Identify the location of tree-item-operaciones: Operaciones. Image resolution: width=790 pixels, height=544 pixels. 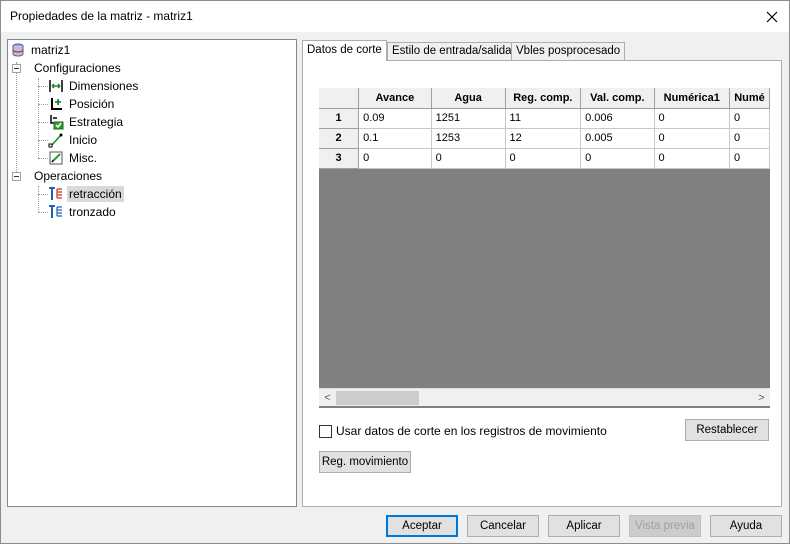
(68, 176).